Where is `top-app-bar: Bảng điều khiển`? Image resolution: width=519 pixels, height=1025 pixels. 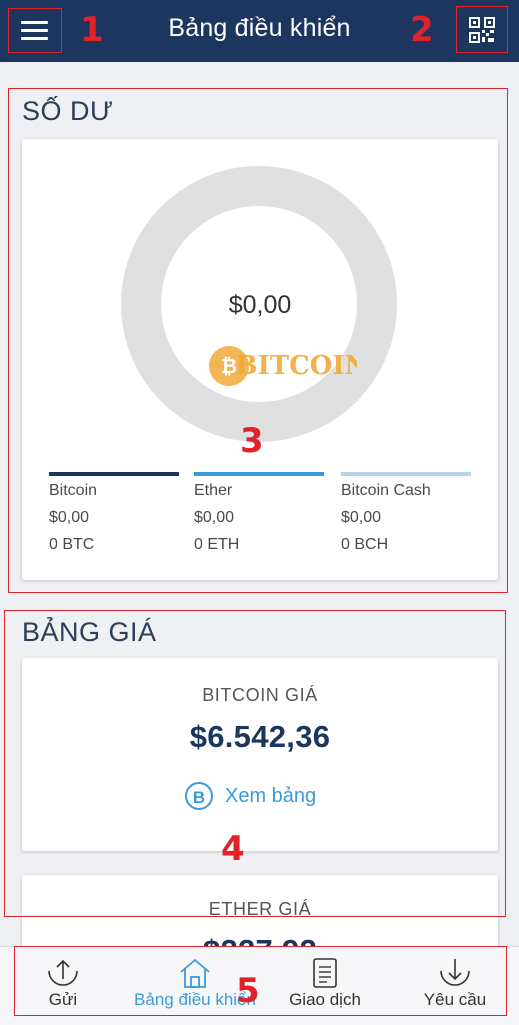
top-app-bar: Bảng điều khiển is located at coordinates (259, 31).